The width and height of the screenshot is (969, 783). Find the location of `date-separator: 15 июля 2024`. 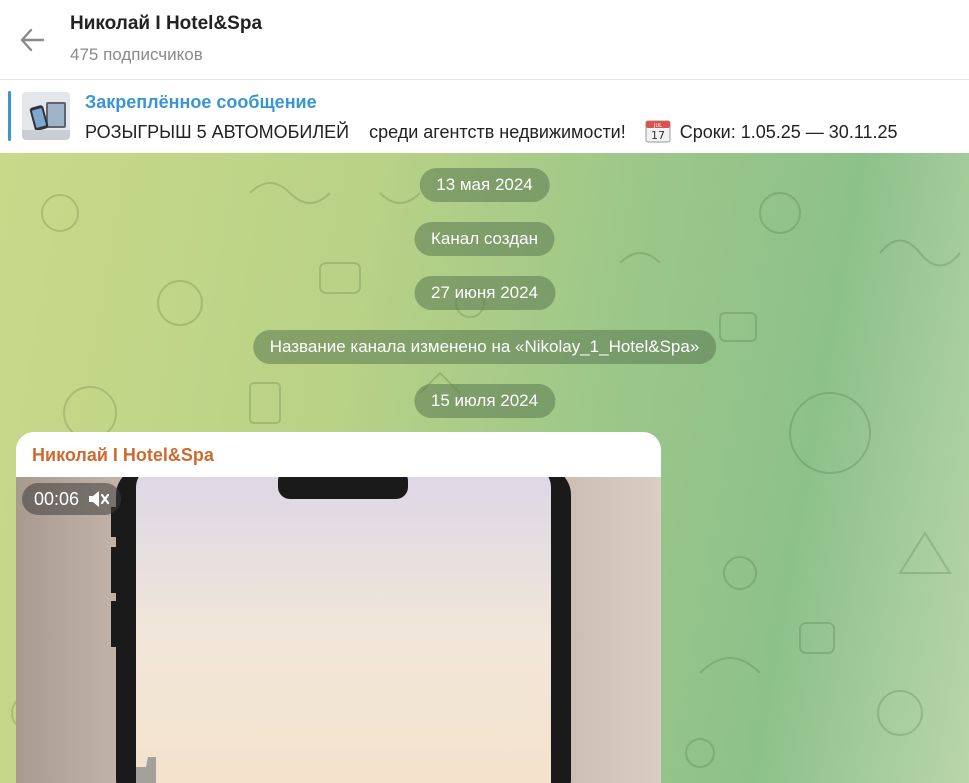

date-separator: 15 июля 2024 is located at coordinates (484, 401).